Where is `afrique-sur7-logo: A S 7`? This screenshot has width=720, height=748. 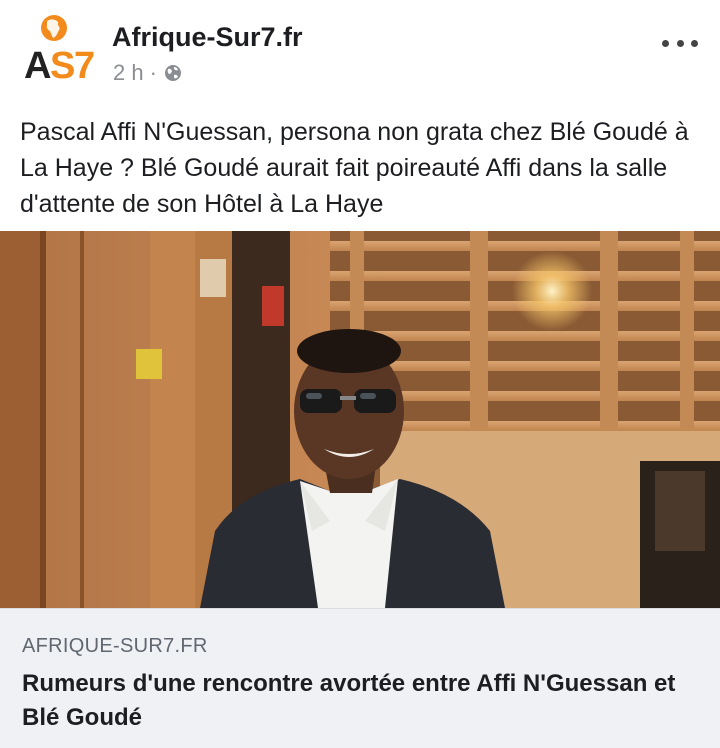
afrique-sur7-logo: A S 7 is located at coordinates (59, 51).